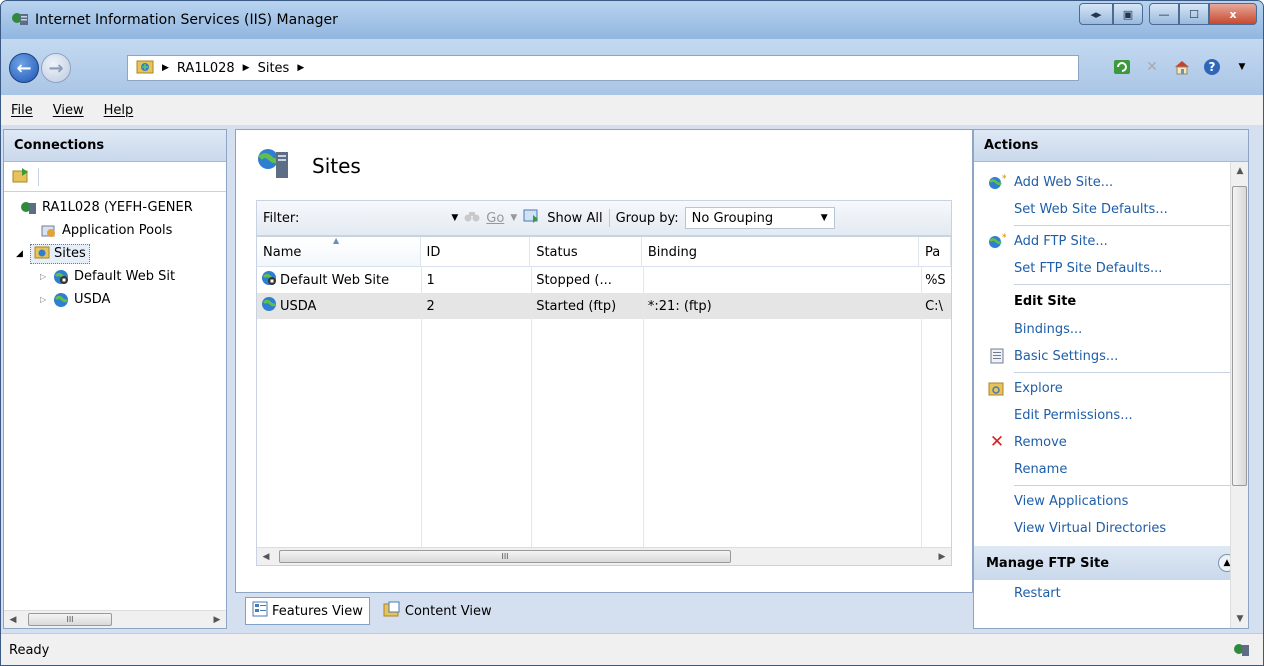 The height and width of the screenshot is (666, 1264). I want to click on snap-button: ▣, so click(1128, 14).